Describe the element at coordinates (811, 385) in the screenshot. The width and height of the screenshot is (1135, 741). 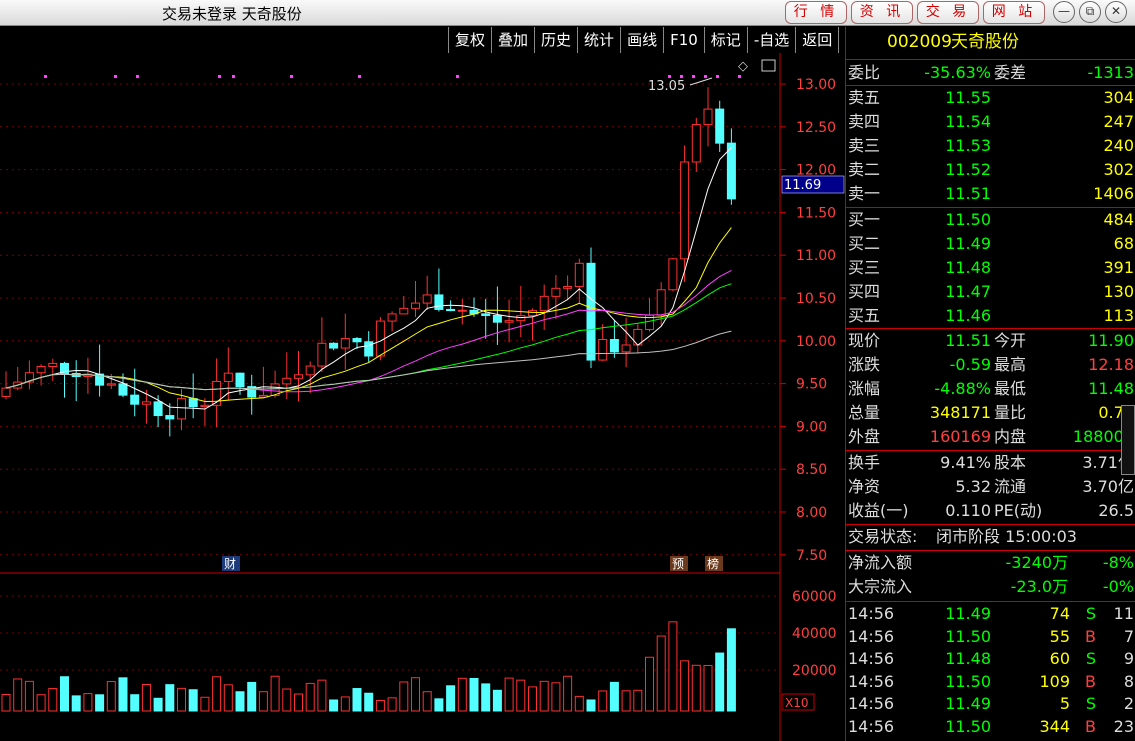
I see `price-axis-label: 9.50` at that location.